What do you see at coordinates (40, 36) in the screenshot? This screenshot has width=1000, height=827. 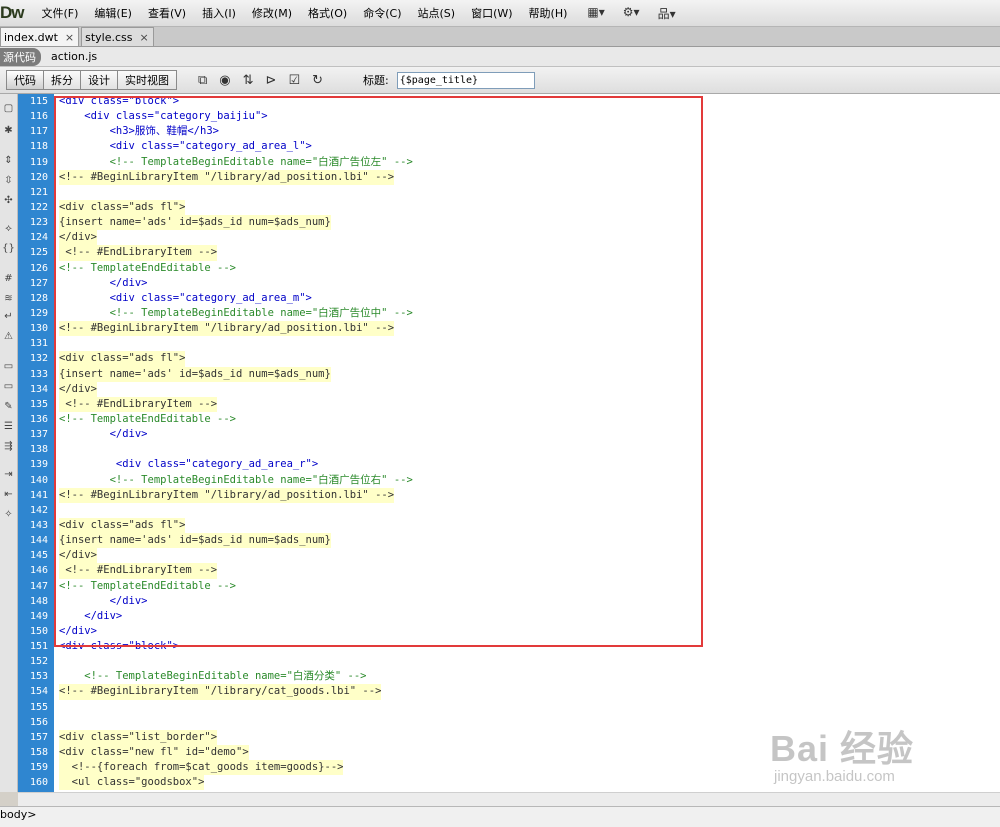 I see `tab-index-dwt: index.dwt ×` at bounding box center [40, 36].